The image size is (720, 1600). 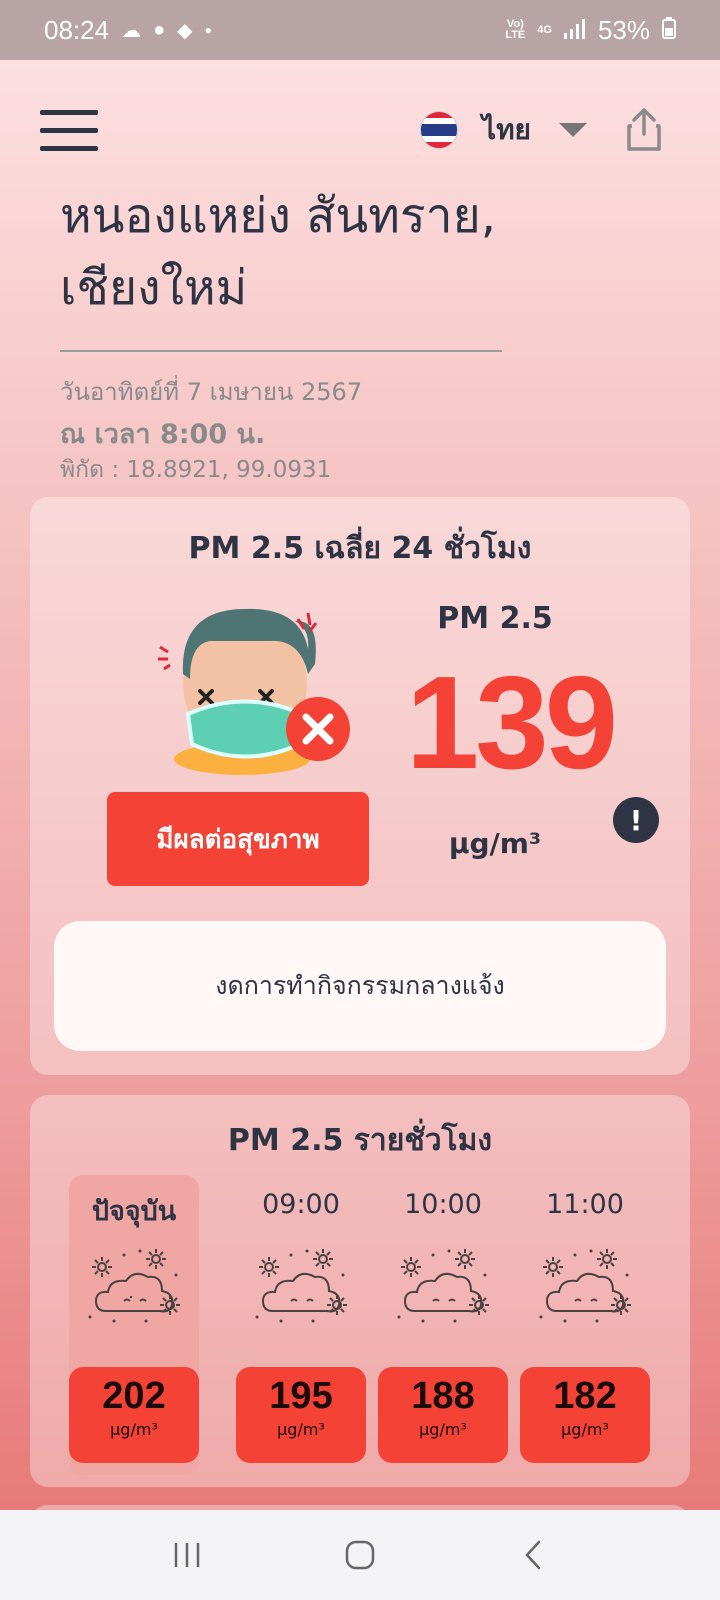 I want to click on language-label: ไทย, so click(x=506, y=129).